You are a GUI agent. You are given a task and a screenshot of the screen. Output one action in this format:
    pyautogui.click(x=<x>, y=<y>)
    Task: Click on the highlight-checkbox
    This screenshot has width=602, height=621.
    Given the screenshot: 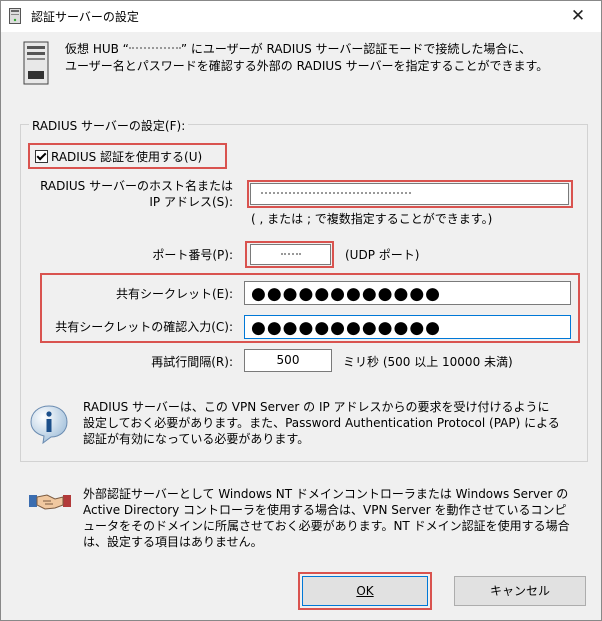 What is the action you would take?
    pyautogui.click(x=127, y=156)
    